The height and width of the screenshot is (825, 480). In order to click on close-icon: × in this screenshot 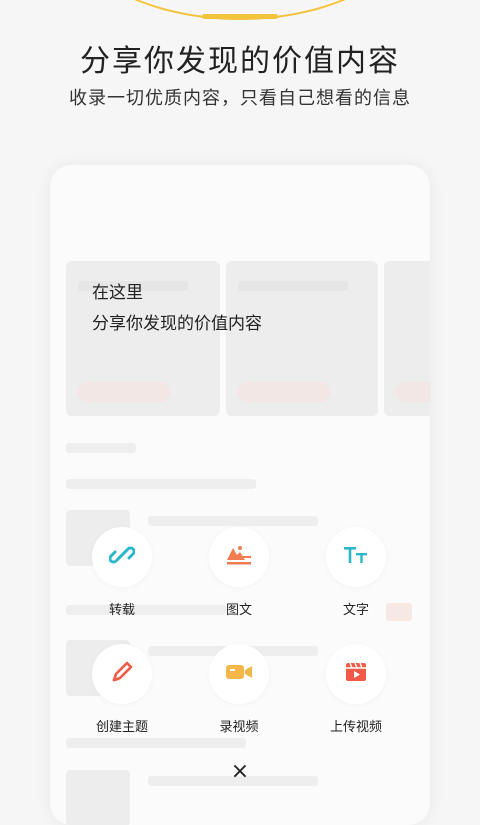, I will do `click(240, 772)`.